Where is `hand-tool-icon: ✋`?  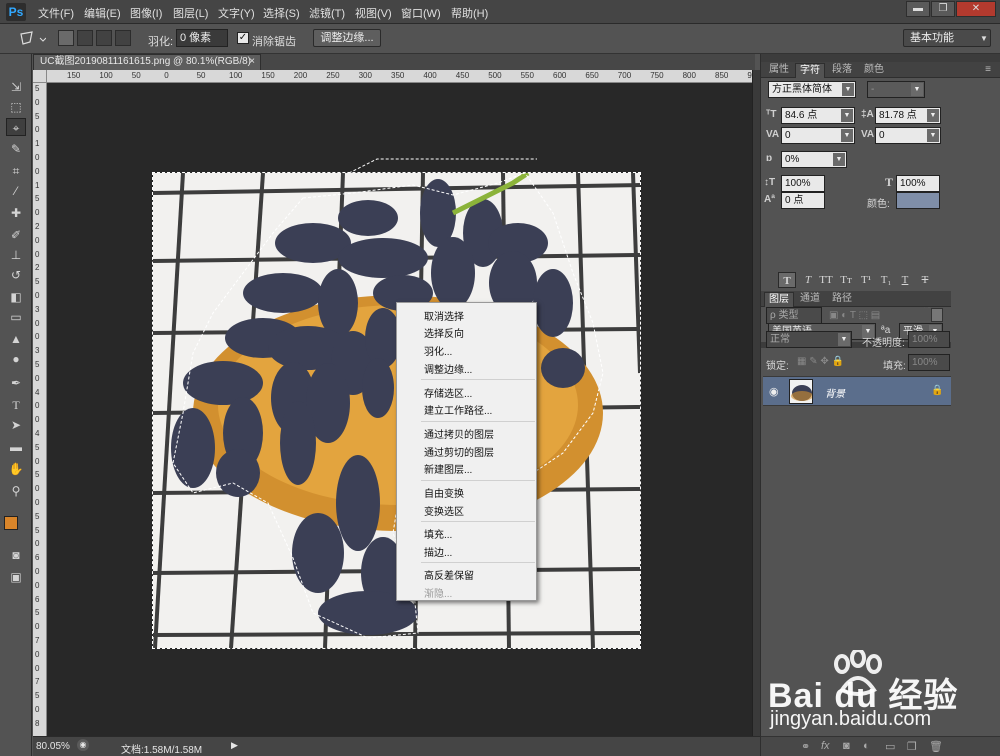 hand-tool-icon: ✋ is located at coordinates (16, 469).